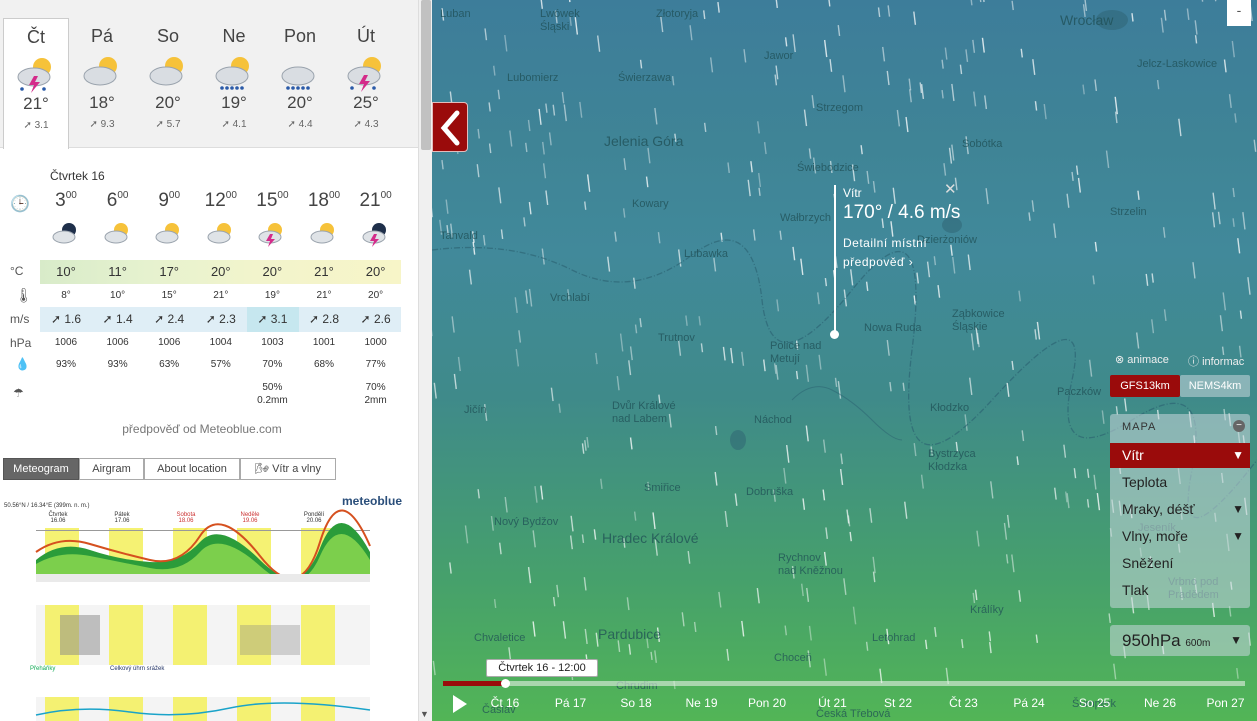 This screenshot has width=1257, height=721. I want to click on day-wind-value: 3.1, so click(41, 125).